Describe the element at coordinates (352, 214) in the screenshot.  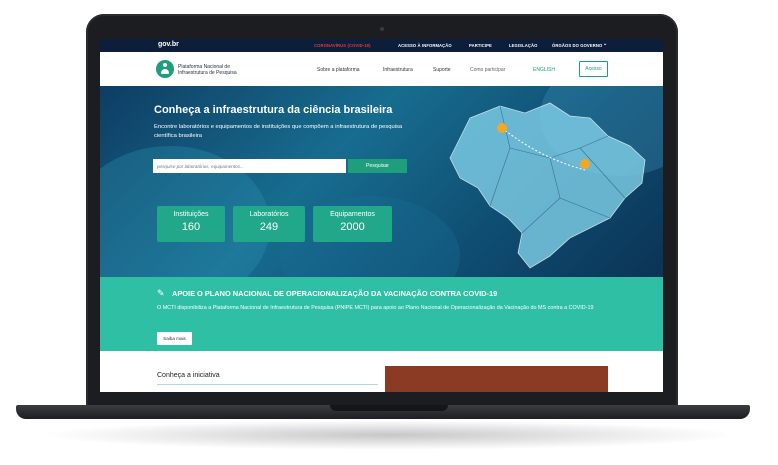
I see `stat-label: Equipamentos` at that location.